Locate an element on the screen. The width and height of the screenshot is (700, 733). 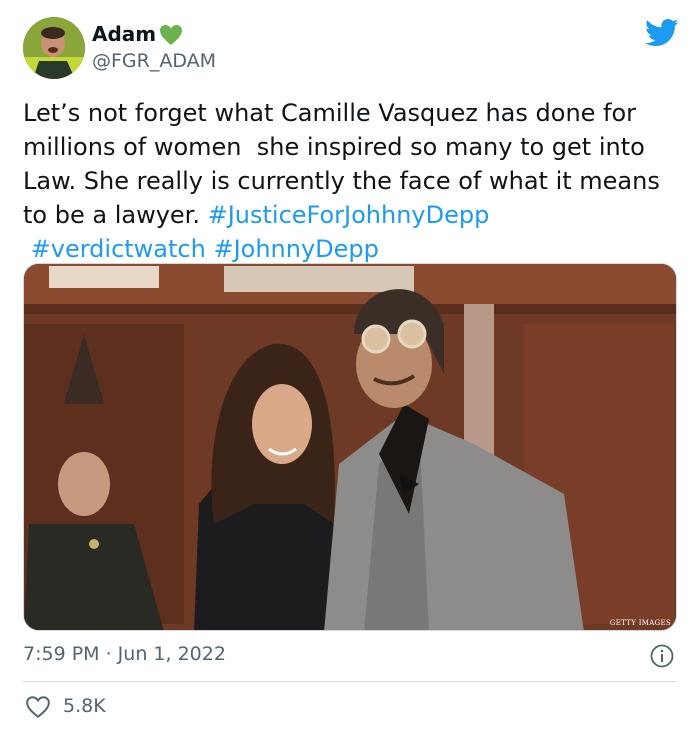
display-name: Adam is located at coordinates (124, 34).